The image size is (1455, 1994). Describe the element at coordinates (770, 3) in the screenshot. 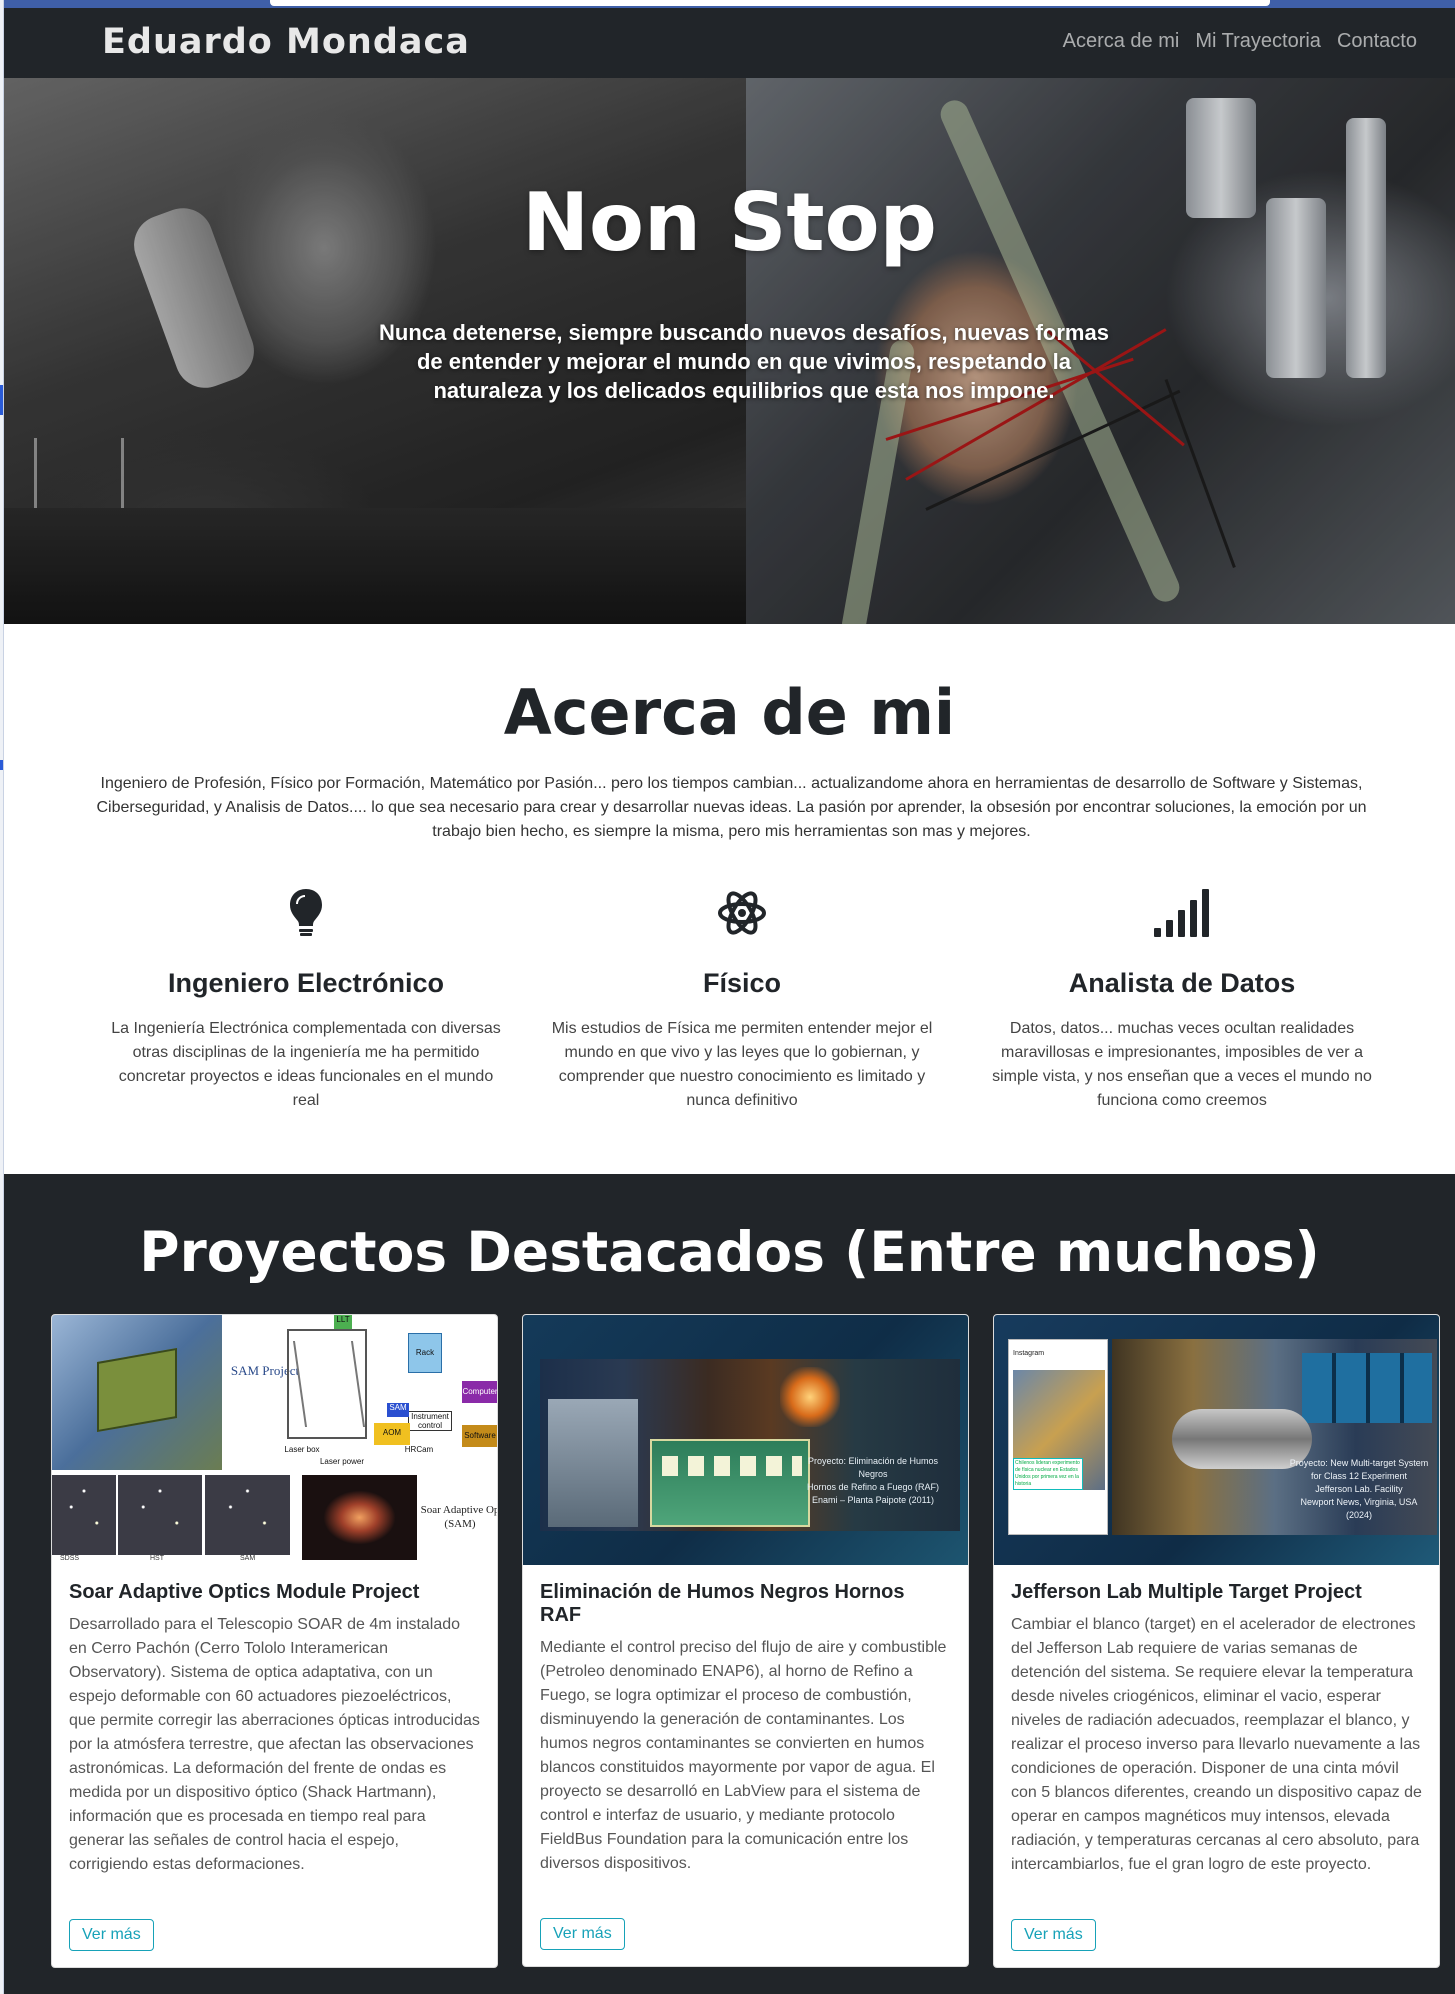

I see `browser-address-bar` at that location.